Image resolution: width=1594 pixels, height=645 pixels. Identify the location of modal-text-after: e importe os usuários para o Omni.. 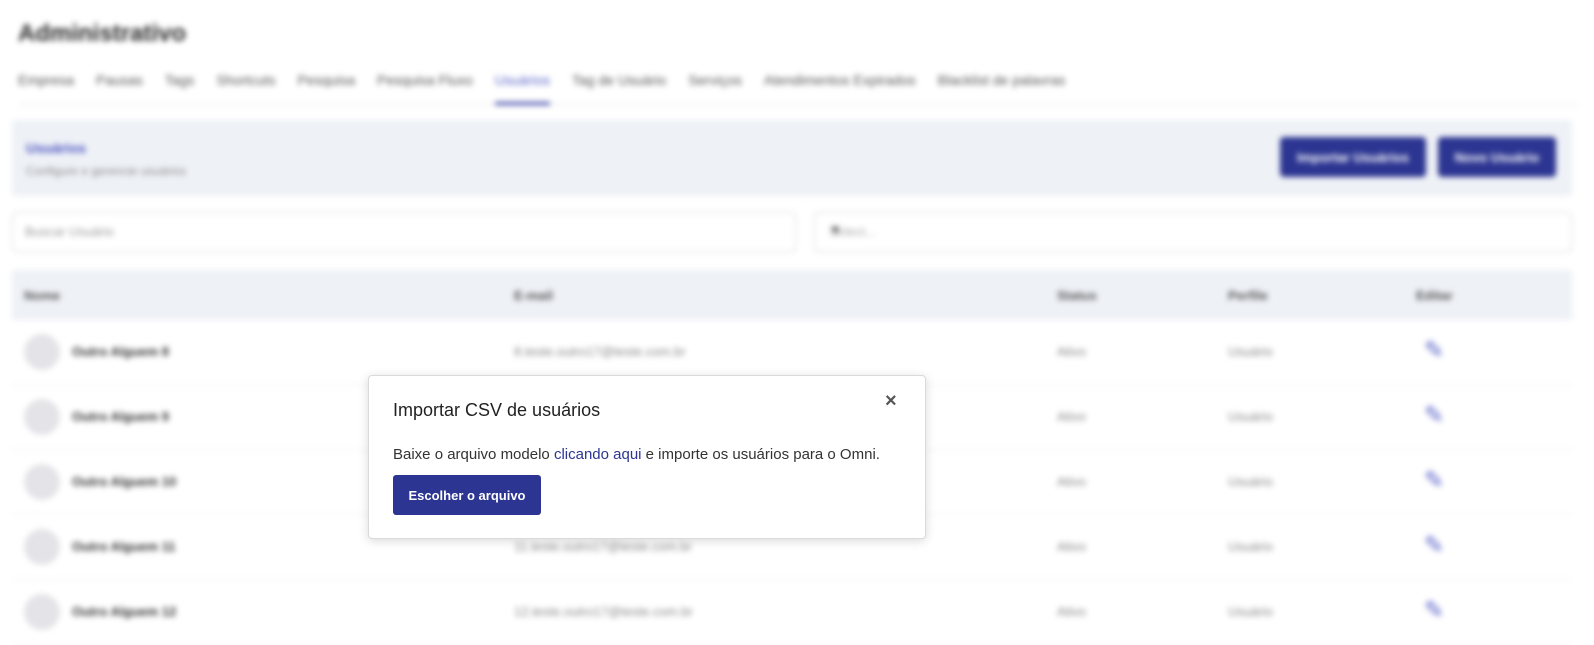
(760, 454).